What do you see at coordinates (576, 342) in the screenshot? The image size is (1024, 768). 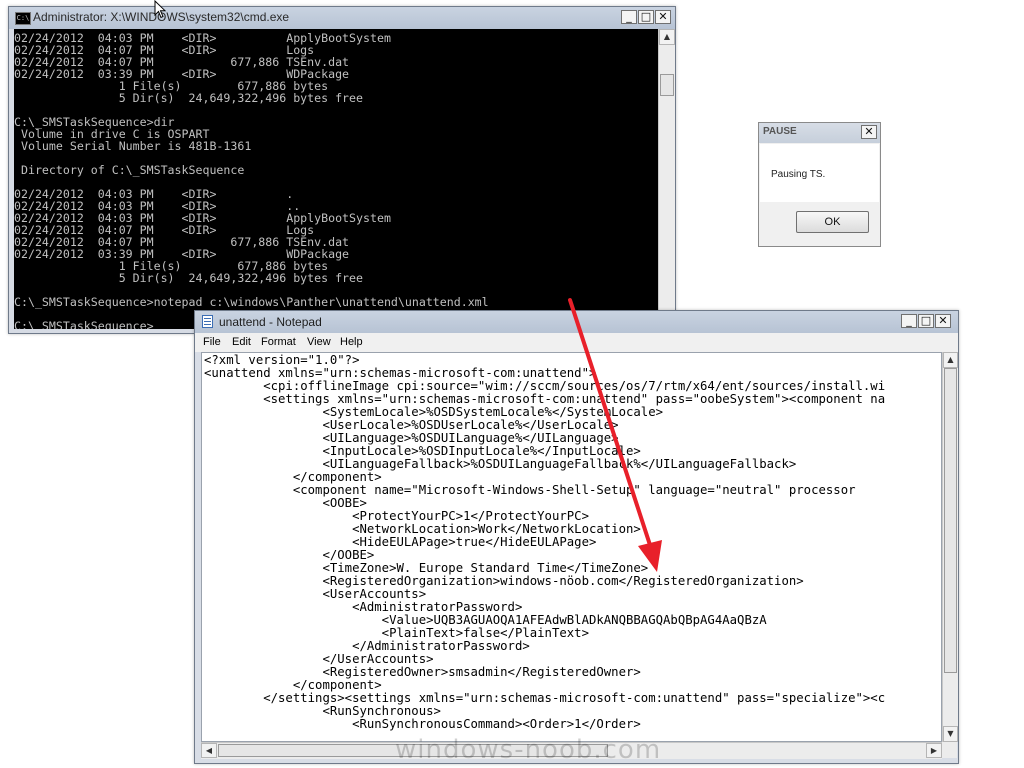 I see `notepad-menu-bar: File Edit Format View Help` at bounding box center [576, 342].